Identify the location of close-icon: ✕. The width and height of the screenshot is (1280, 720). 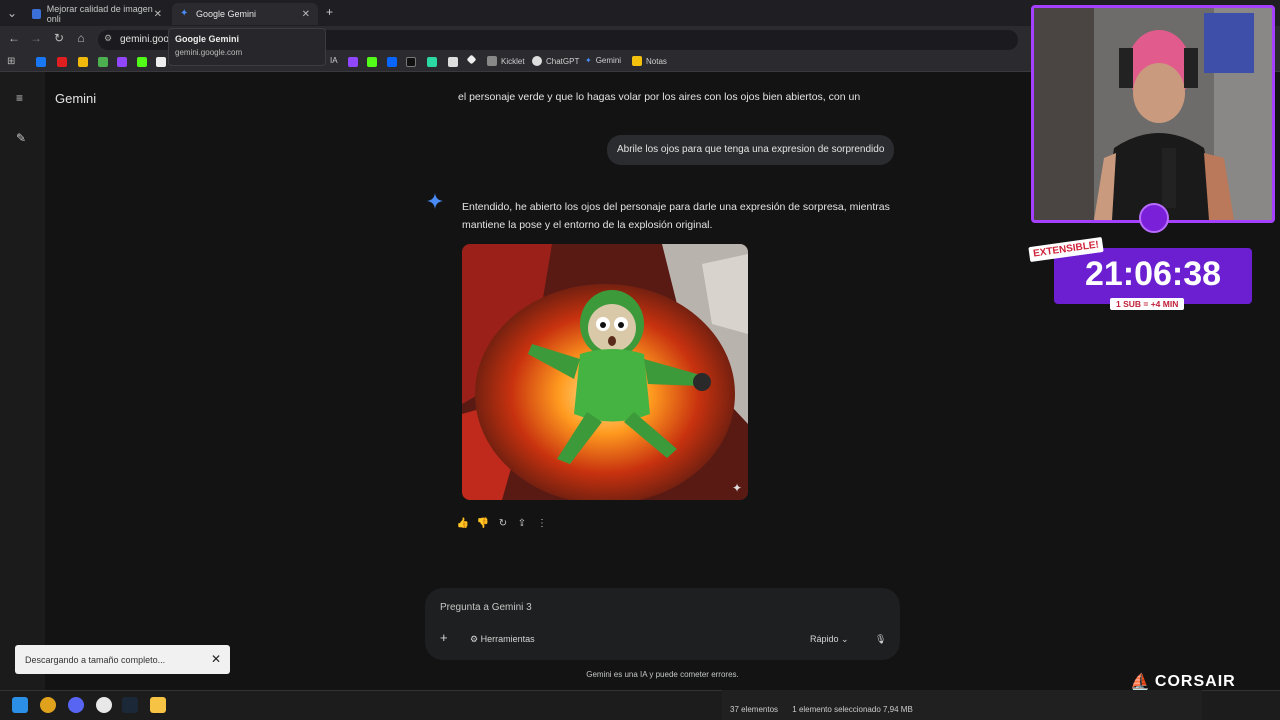
(216, 659).